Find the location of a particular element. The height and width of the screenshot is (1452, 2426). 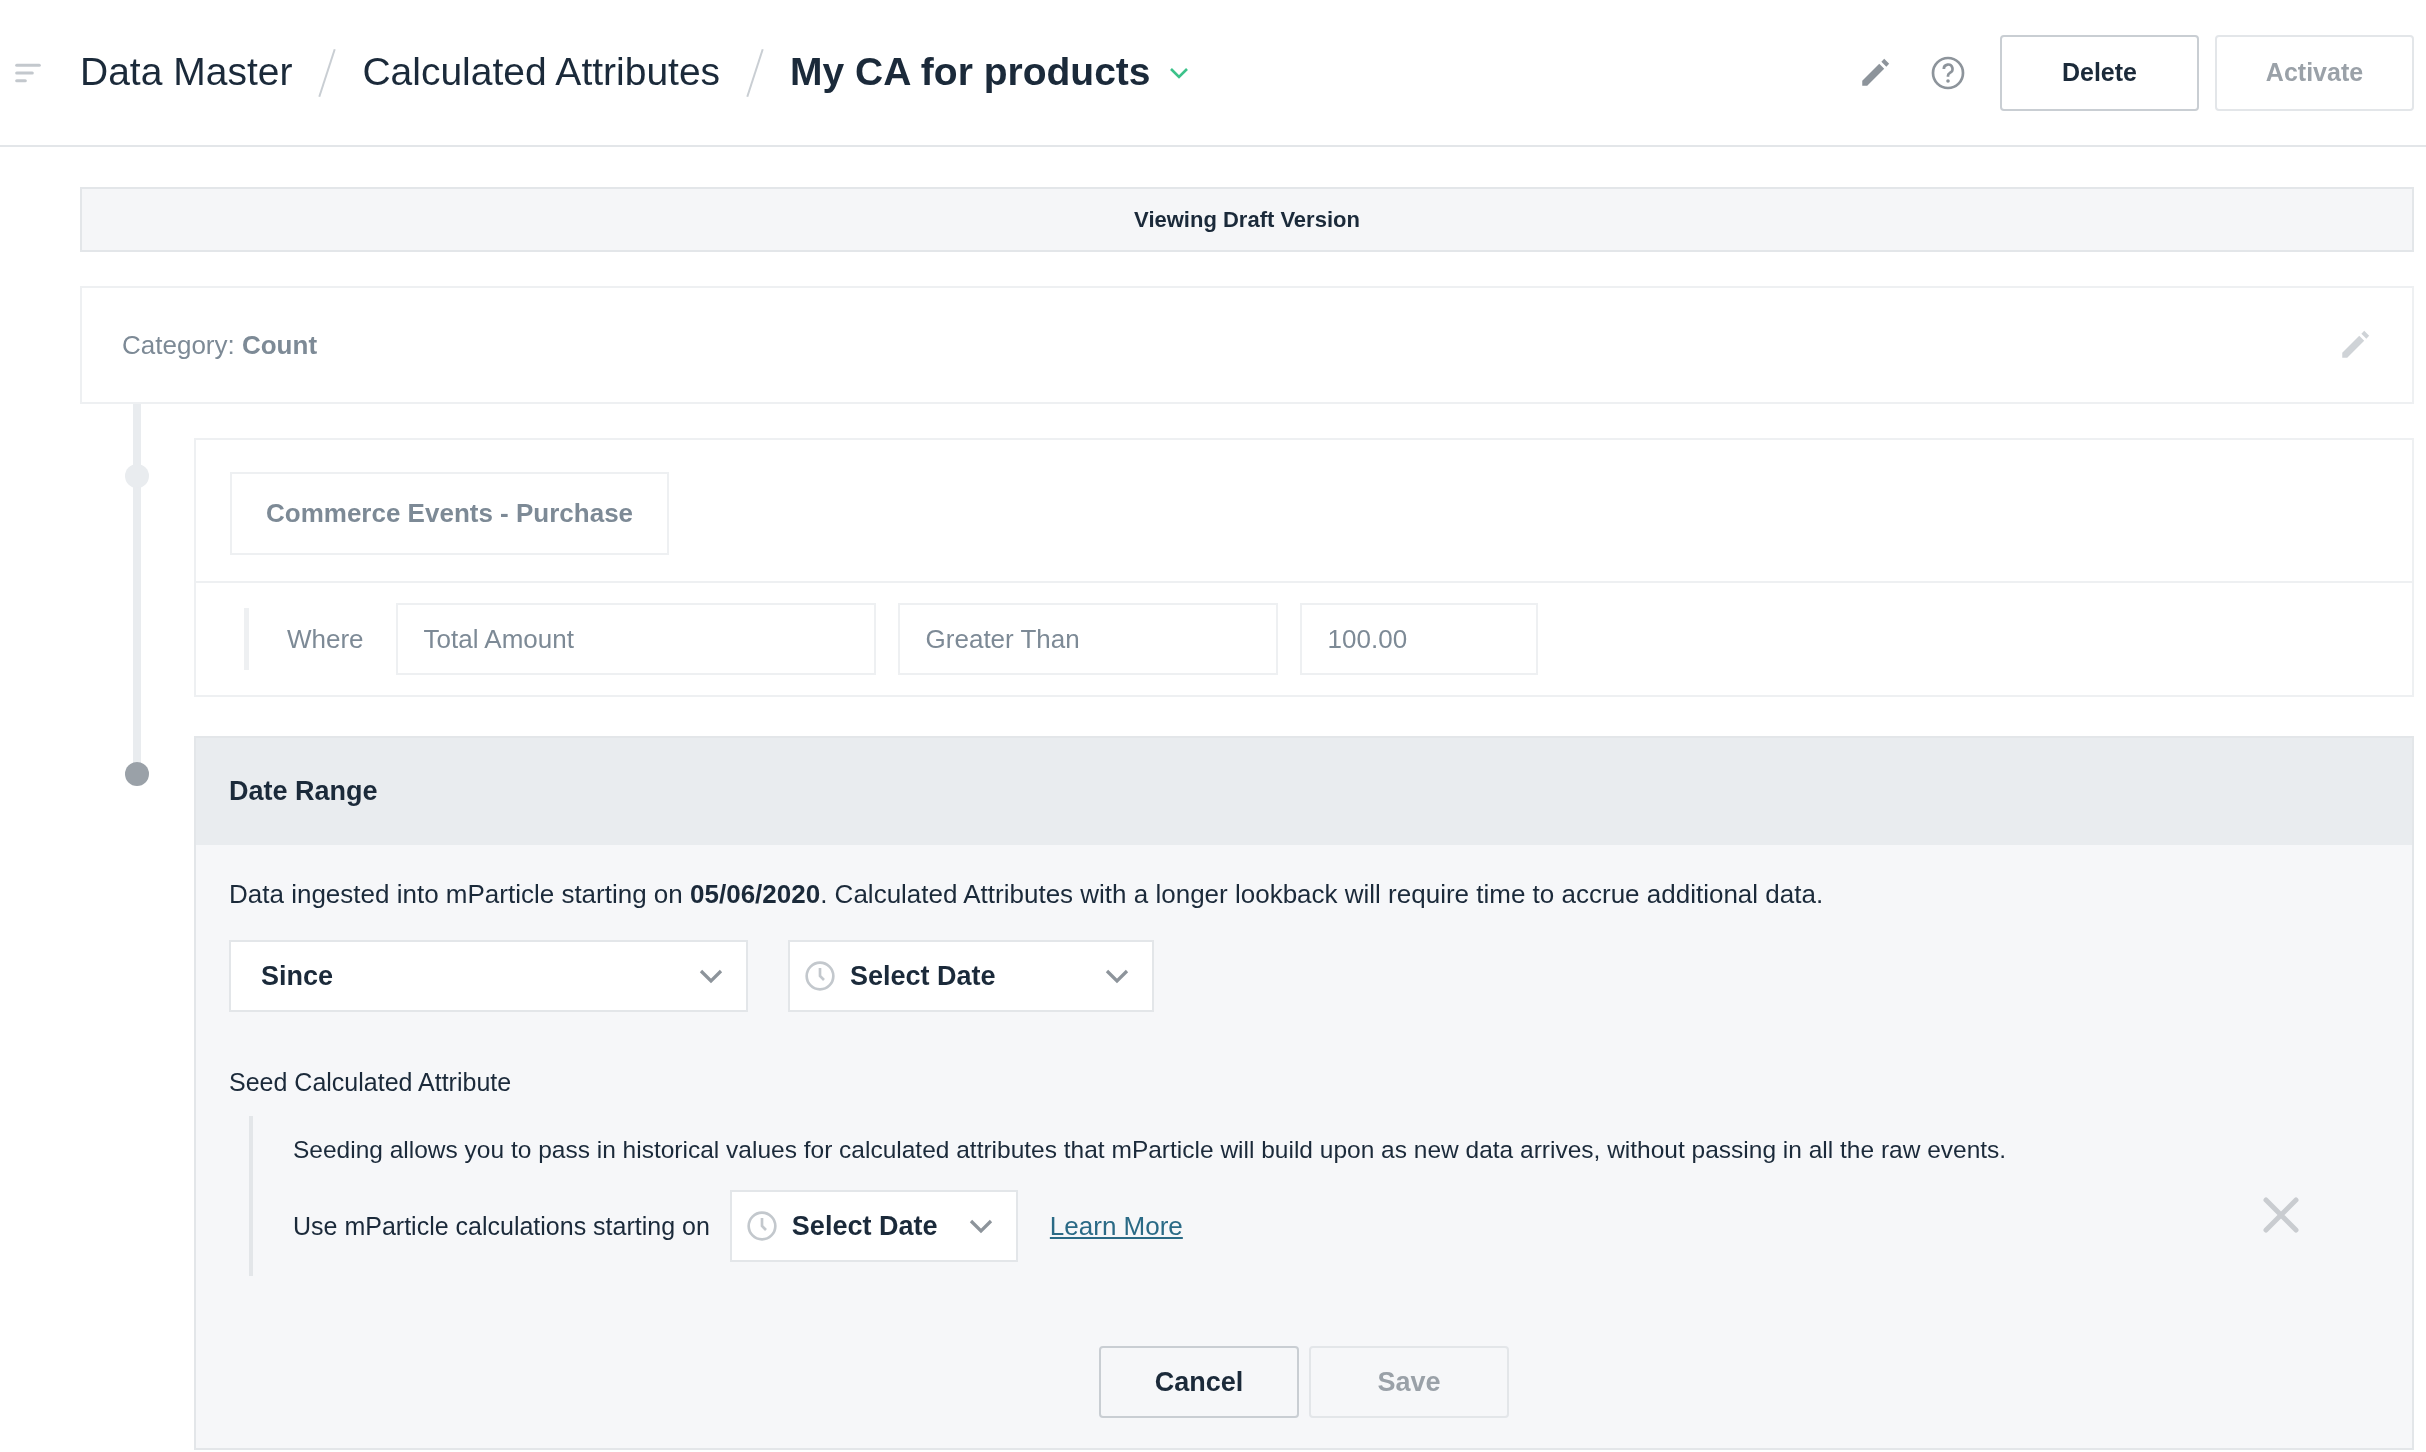

learn-more-link: Learn More is located at coordinates (1116, 1226).